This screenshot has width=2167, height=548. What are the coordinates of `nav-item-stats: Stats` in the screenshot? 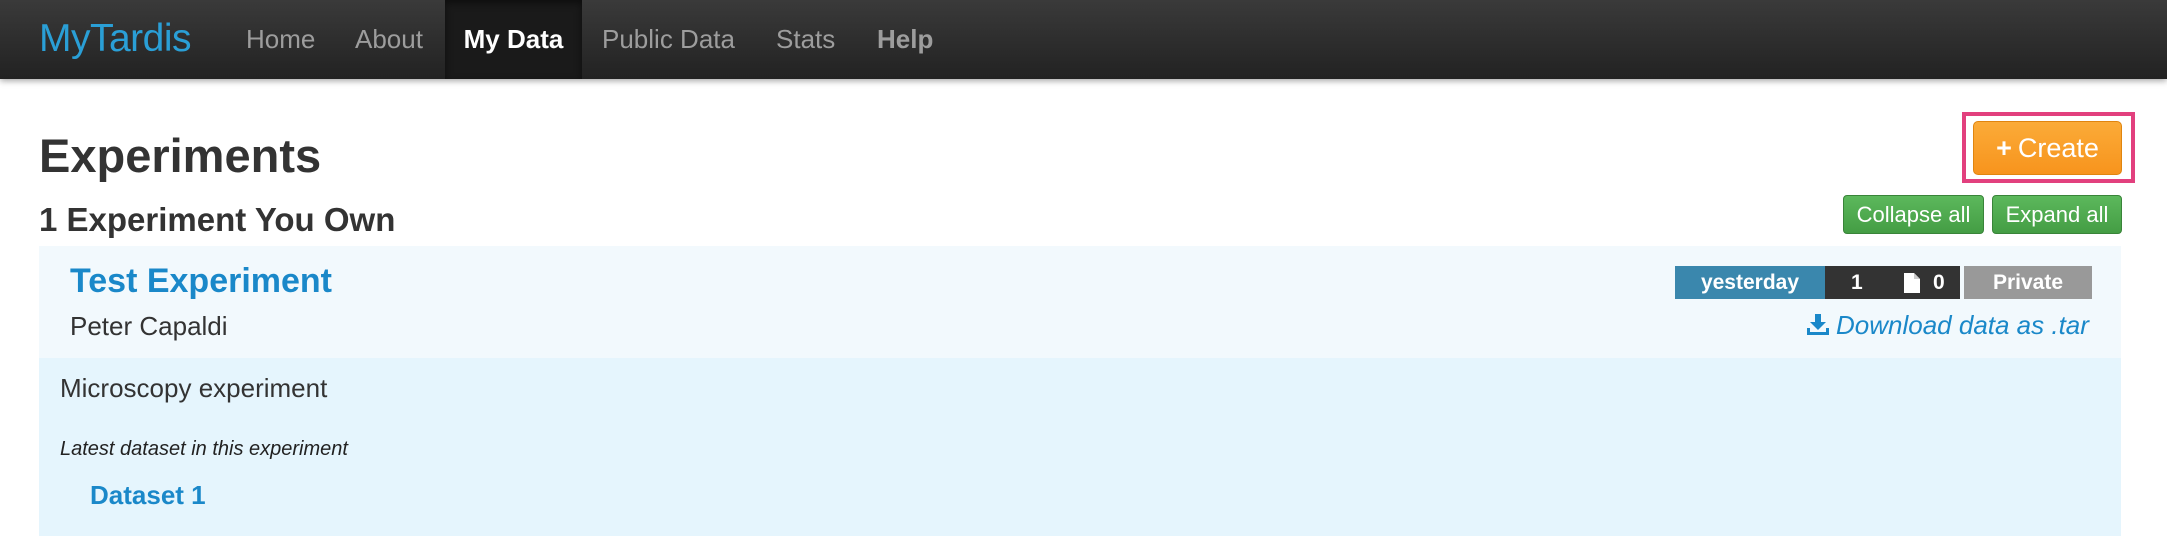 It's located at (805, 39).